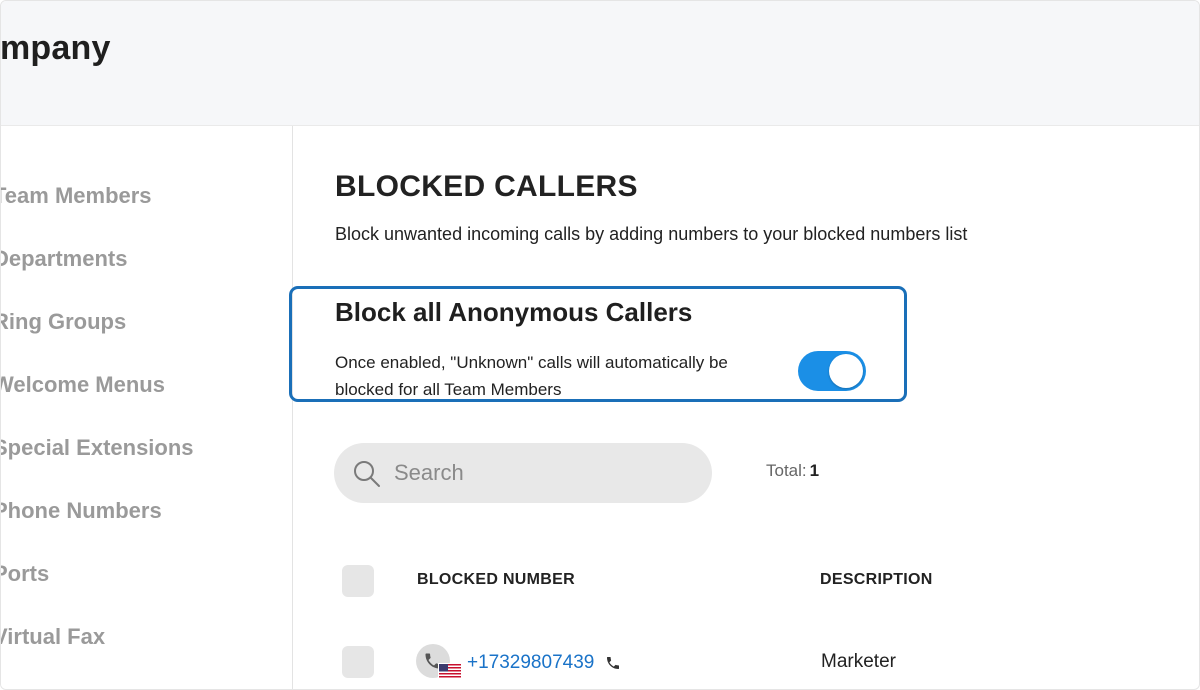 Image resolution: width=1200 pixels, height=690 pixels. What do you see at coordinates (97, 448) in the screenshot?
I see `sidebar-item-special-extensions: Special Extensions` at bounding box center [97, 448].